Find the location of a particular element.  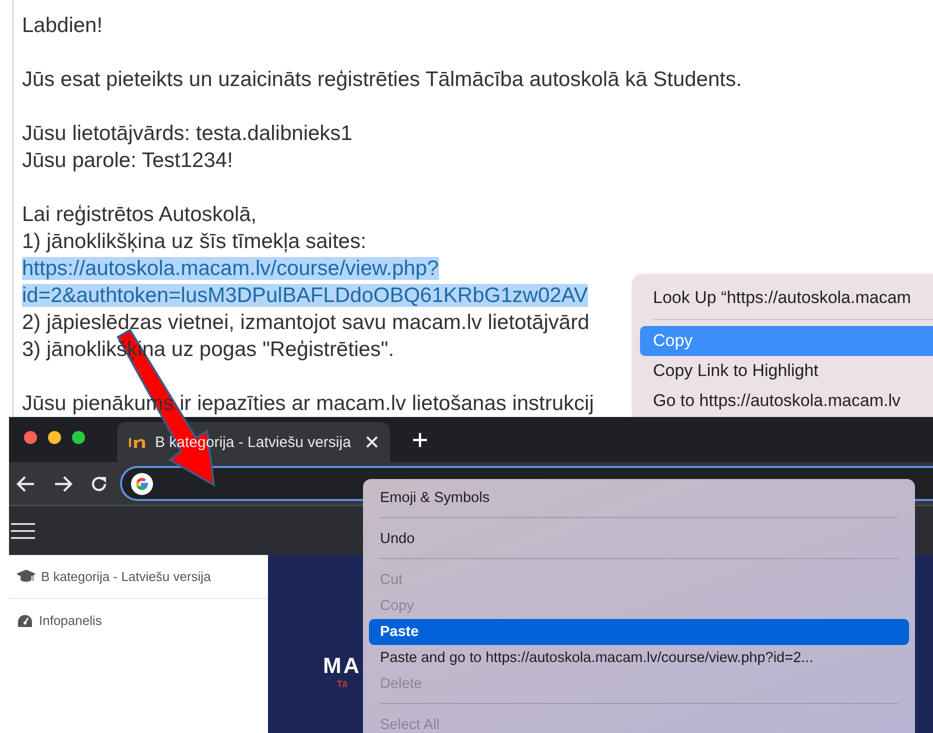

email-text: 1) jānoklikšķina uz šīs tīmekļa saites: is located at coordinates (194, 242).